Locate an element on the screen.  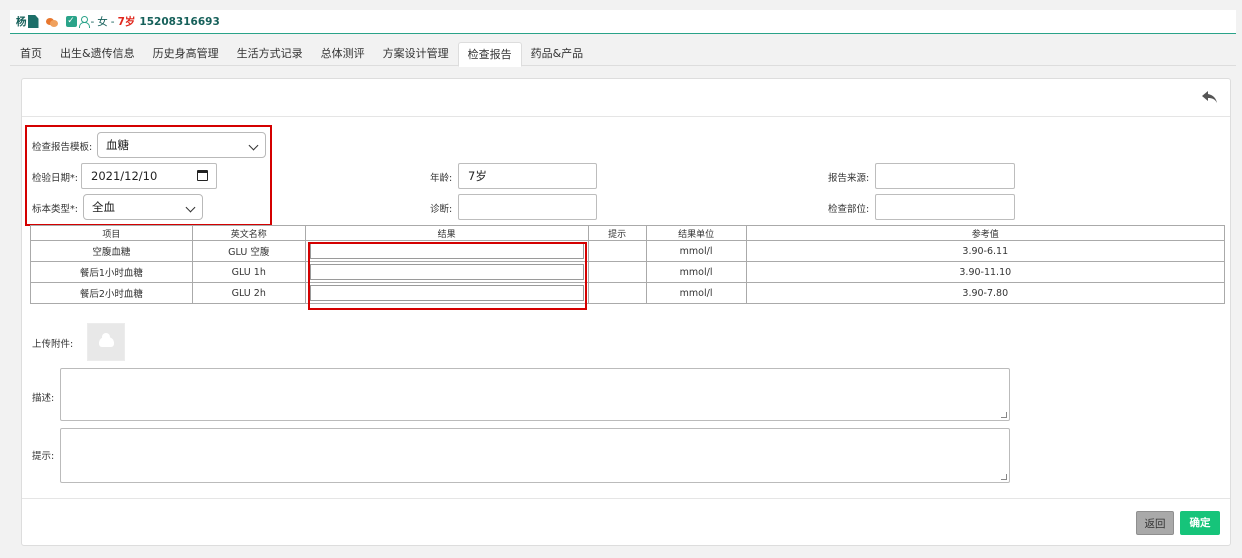
highlight-box-results is located at coordinates (447, 276).